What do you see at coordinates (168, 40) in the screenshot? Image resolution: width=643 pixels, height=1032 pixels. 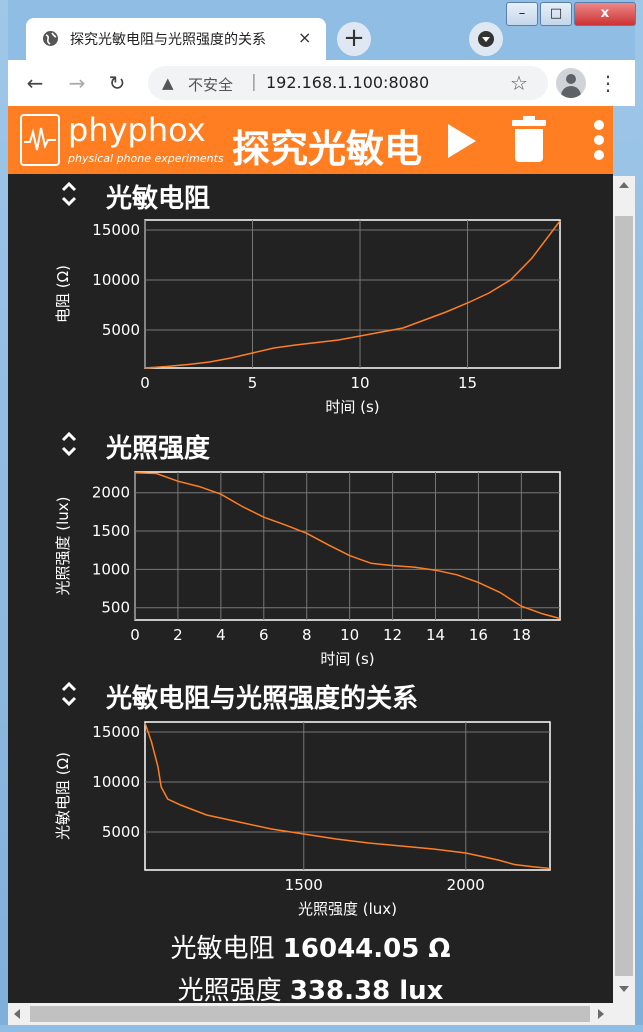 I see `tab-title: 探究光敏电阻与光照强度的关系` at bounding box center [168, 40].